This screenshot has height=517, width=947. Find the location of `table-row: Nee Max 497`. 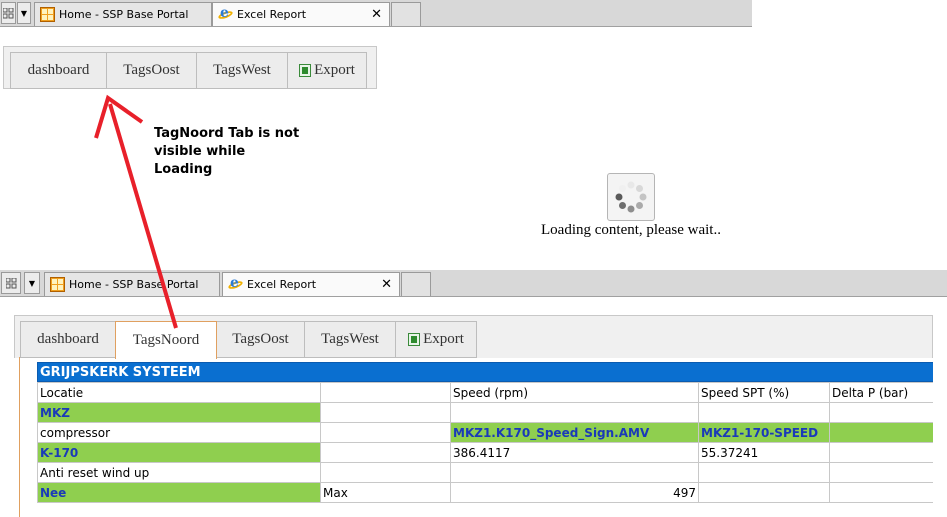

table-row: Nee Max 497 is located at coordinates (485, 492).